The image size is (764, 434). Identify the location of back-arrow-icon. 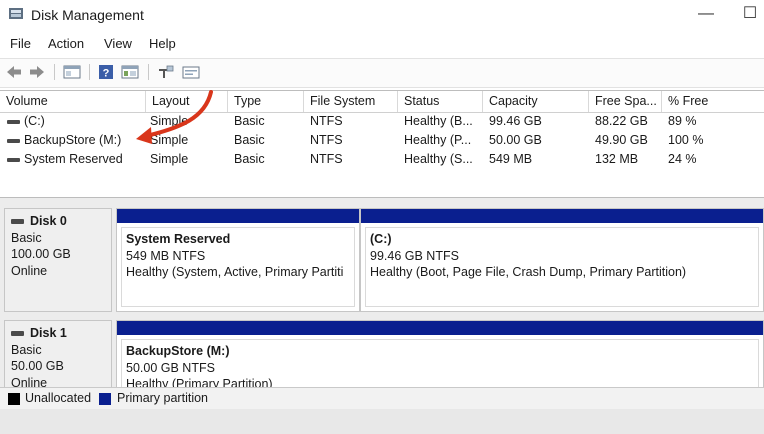
(14, 72).